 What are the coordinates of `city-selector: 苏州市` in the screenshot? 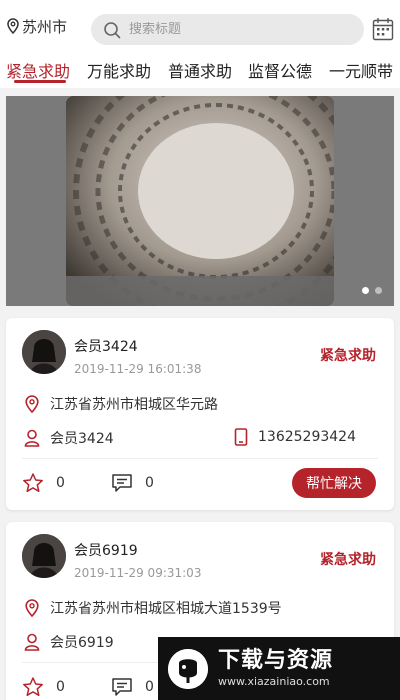 It's located at (36, 26).